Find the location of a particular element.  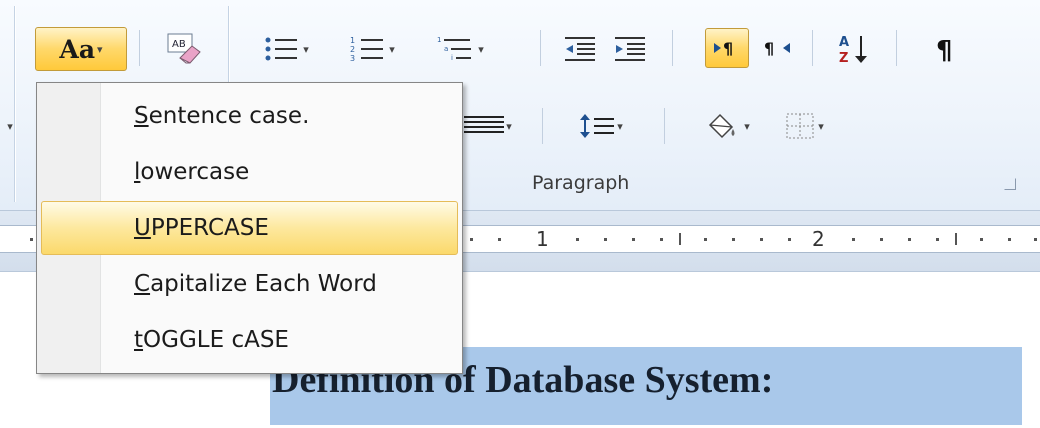

bullets-button: ▾ is located at coordinates (286, 49).